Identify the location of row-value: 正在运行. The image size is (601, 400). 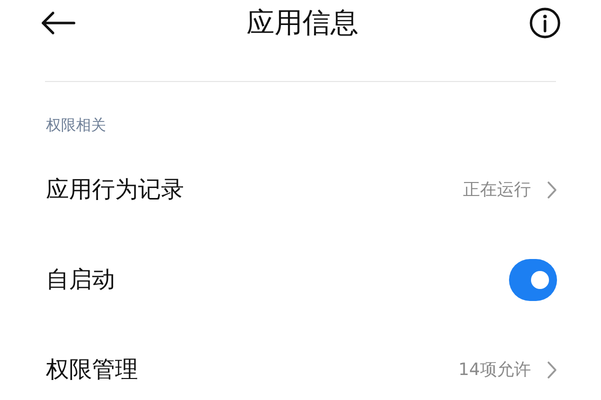
(497, 190).